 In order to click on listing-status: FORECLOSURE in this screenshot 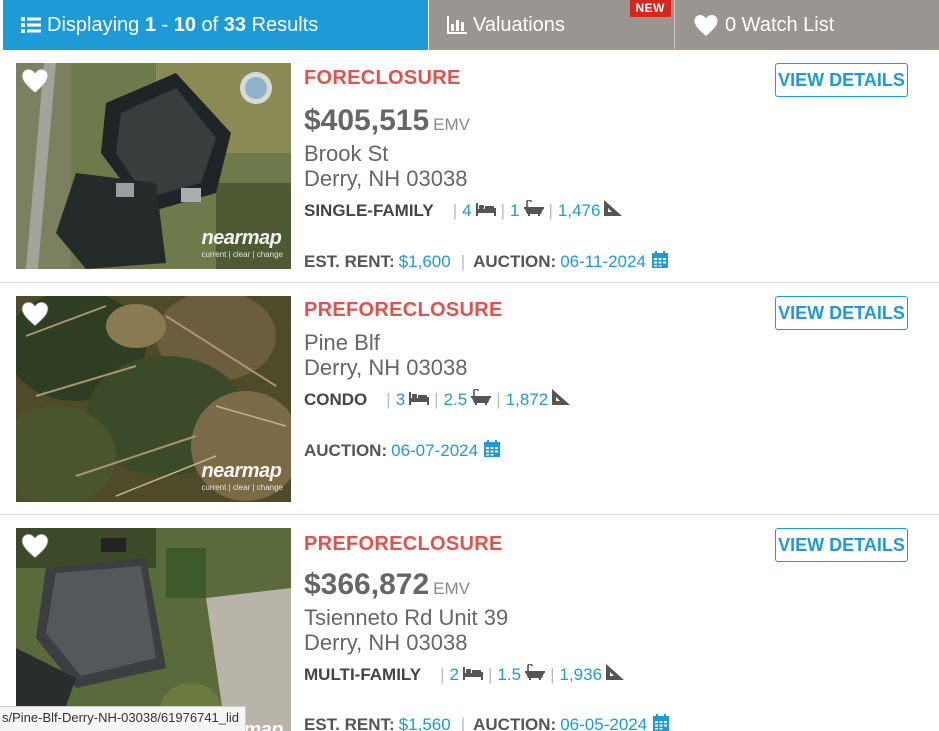, I will do `click(382, 78)`.